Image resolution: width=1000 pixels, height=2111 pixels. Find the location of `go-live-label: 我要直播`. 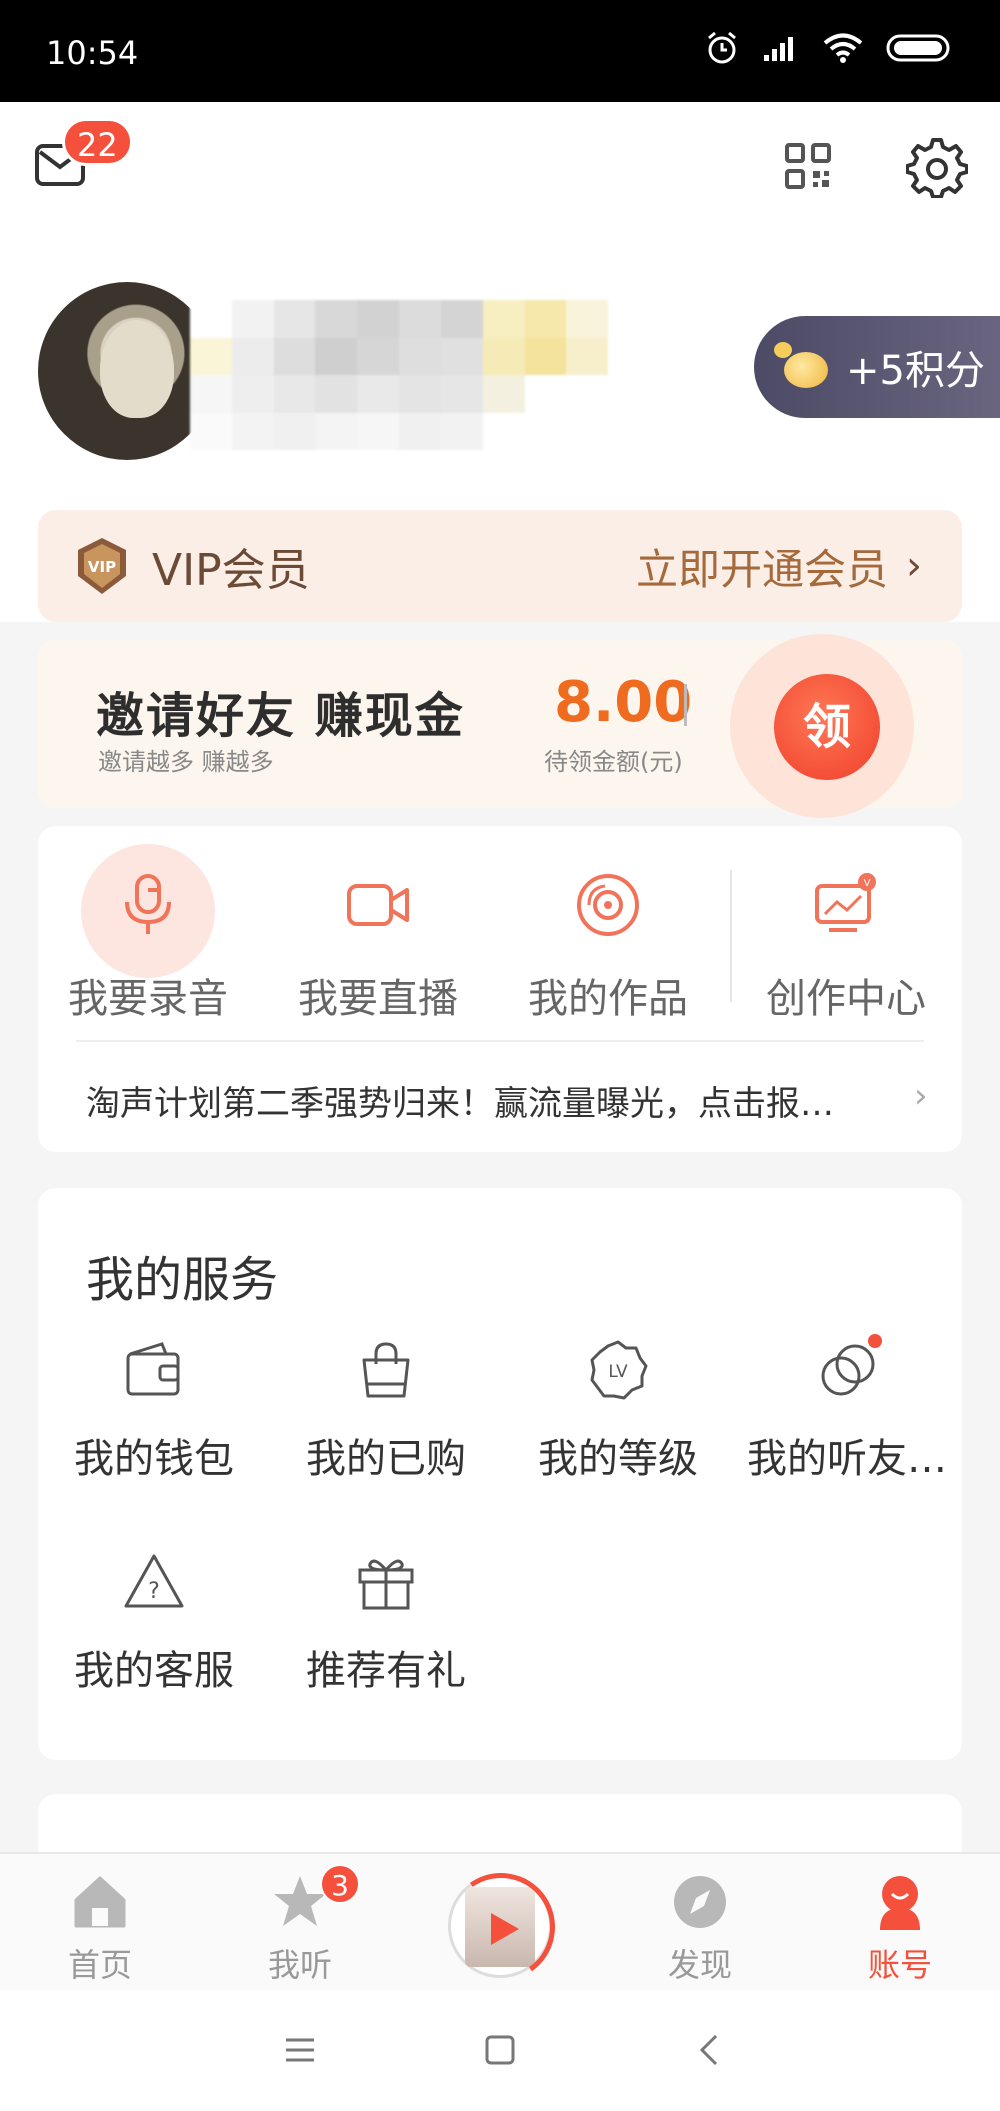

go-live-label: 我要直播 is located at coordinates (378, 999).